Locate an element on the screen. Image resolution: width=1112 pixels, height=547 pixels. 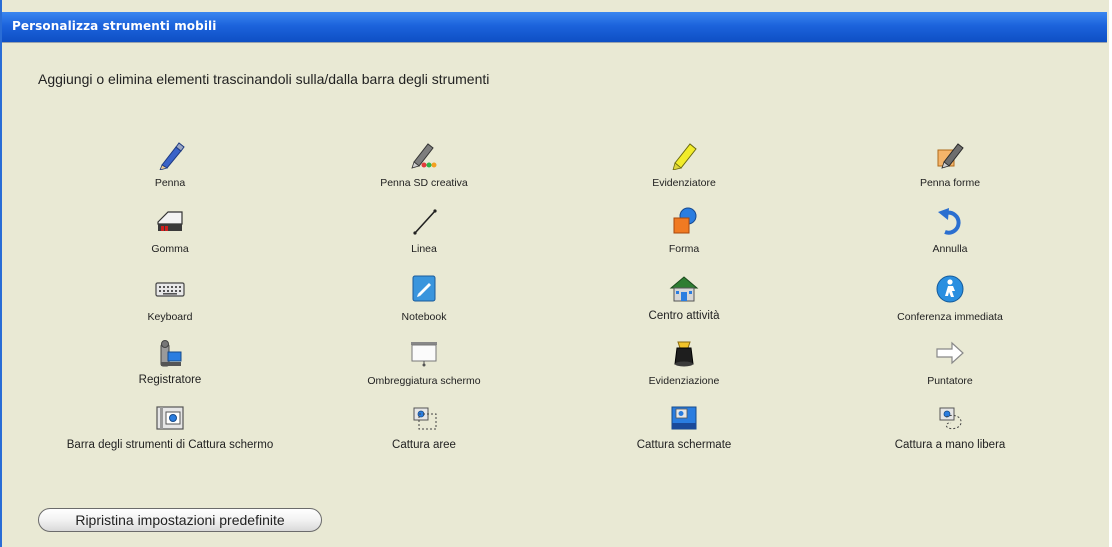
line-icon is located at coordinates (424, 221).